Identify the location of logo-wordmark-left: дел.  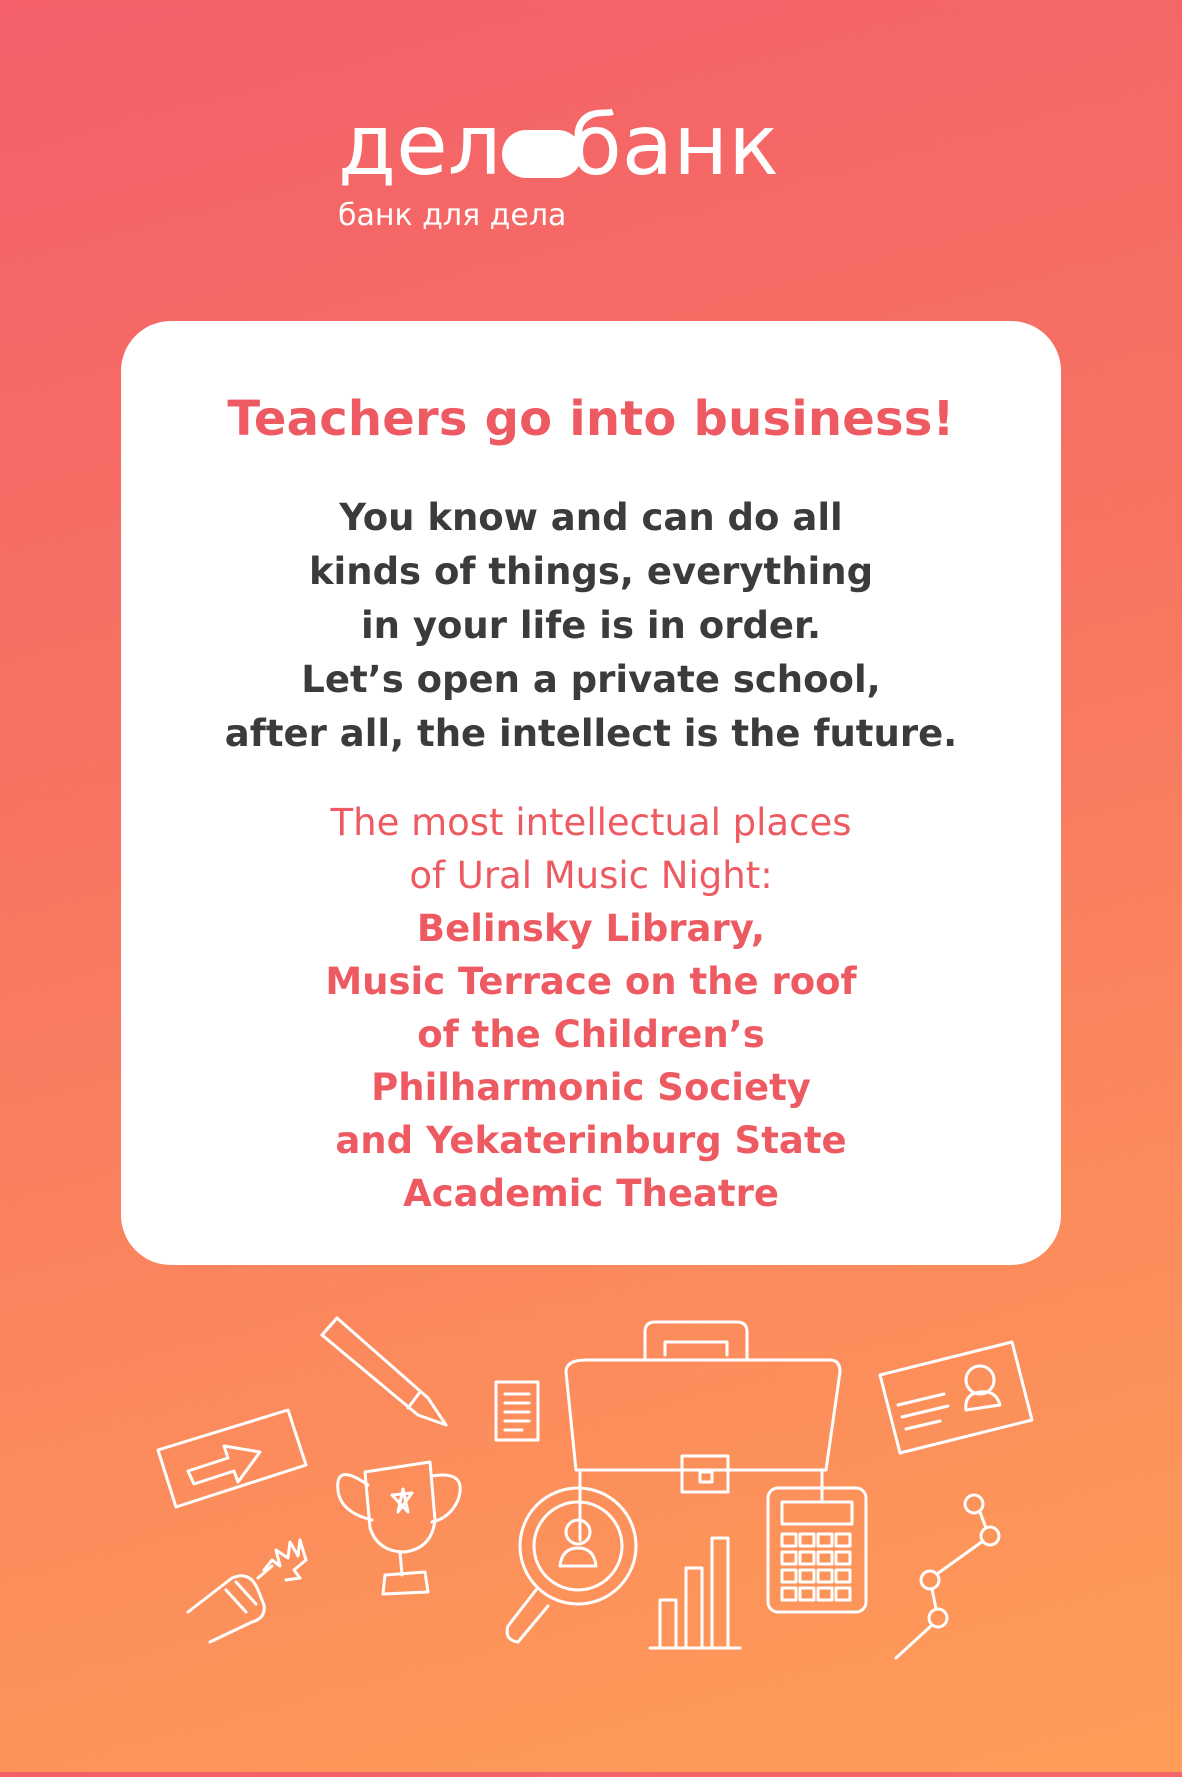
(419, 145).